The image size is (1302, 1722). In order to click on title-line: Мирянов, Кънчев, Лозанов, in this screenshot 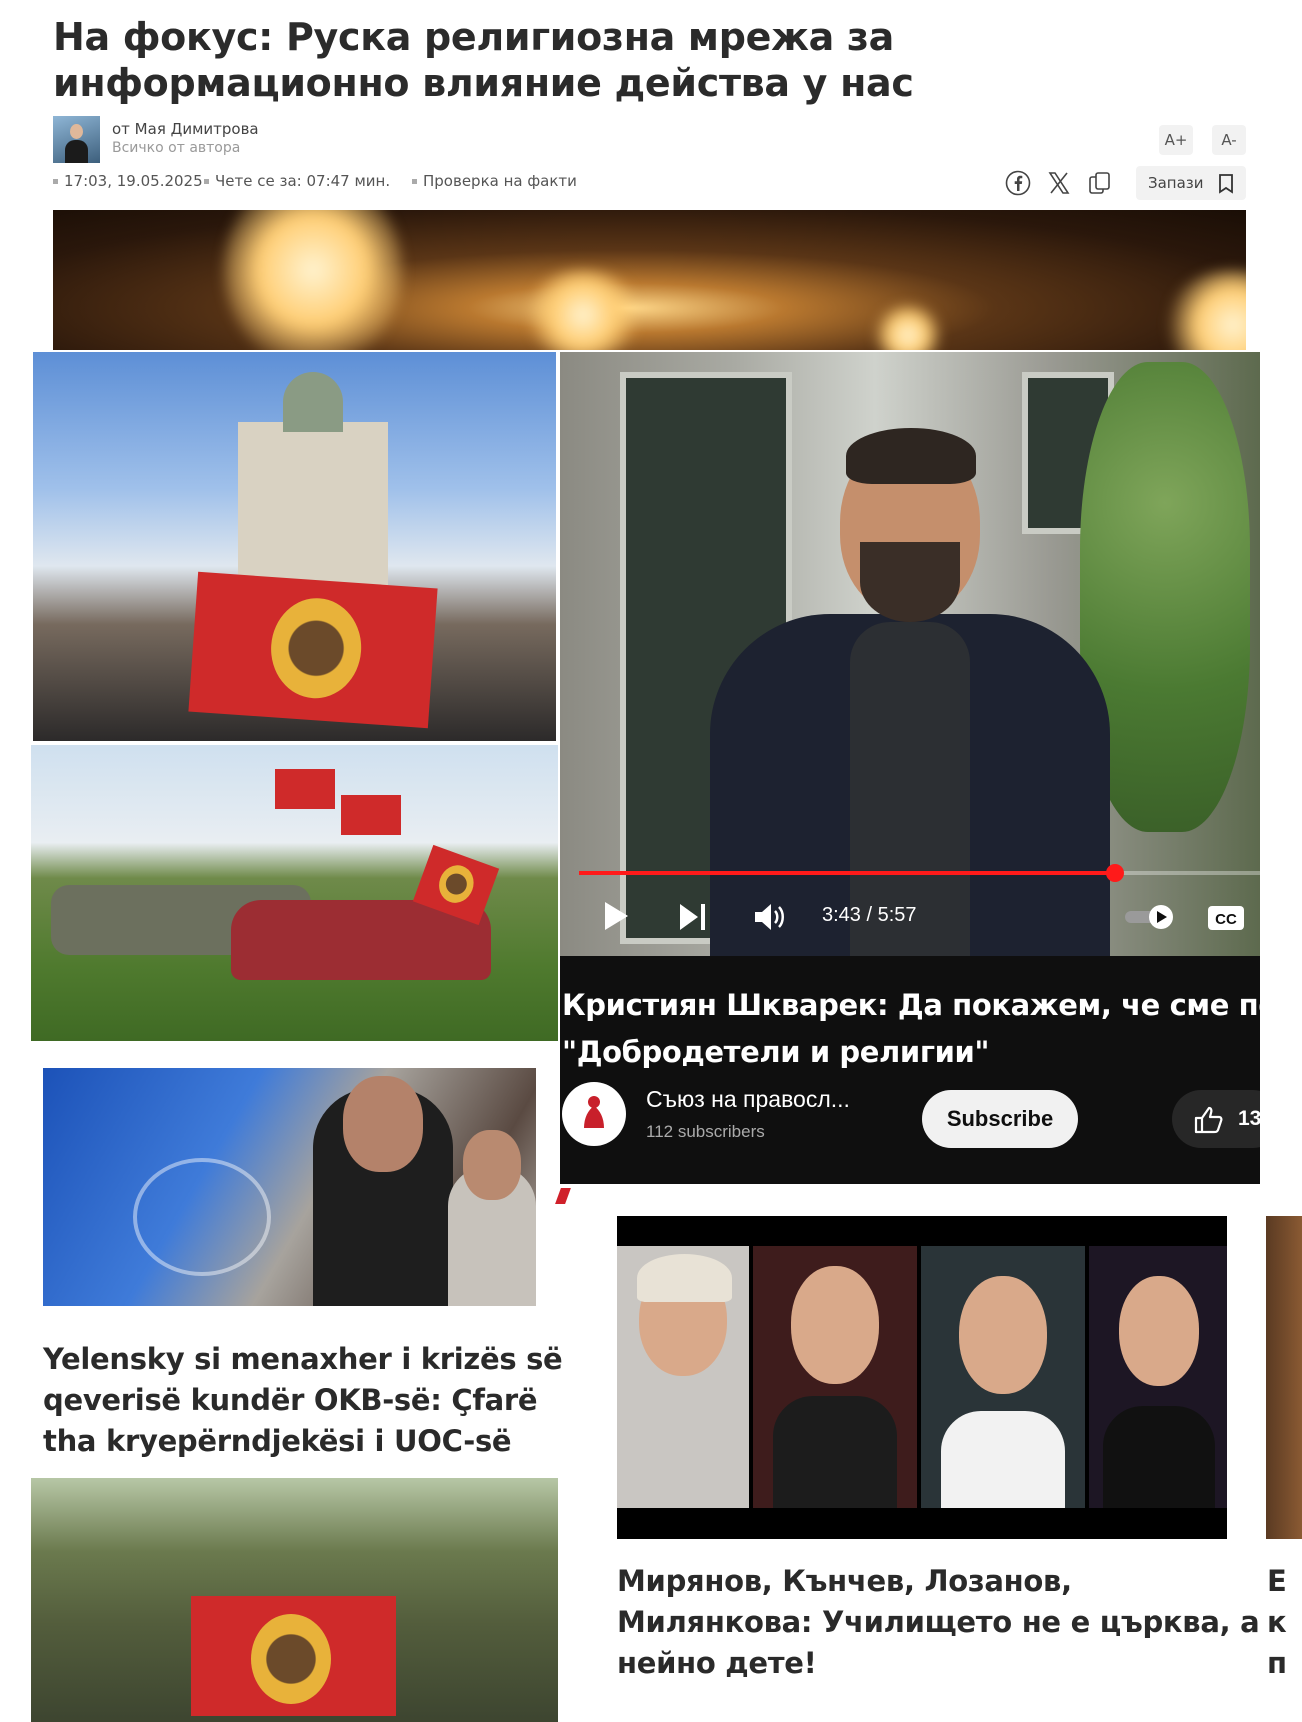, I will do `click(844, 1581)`.